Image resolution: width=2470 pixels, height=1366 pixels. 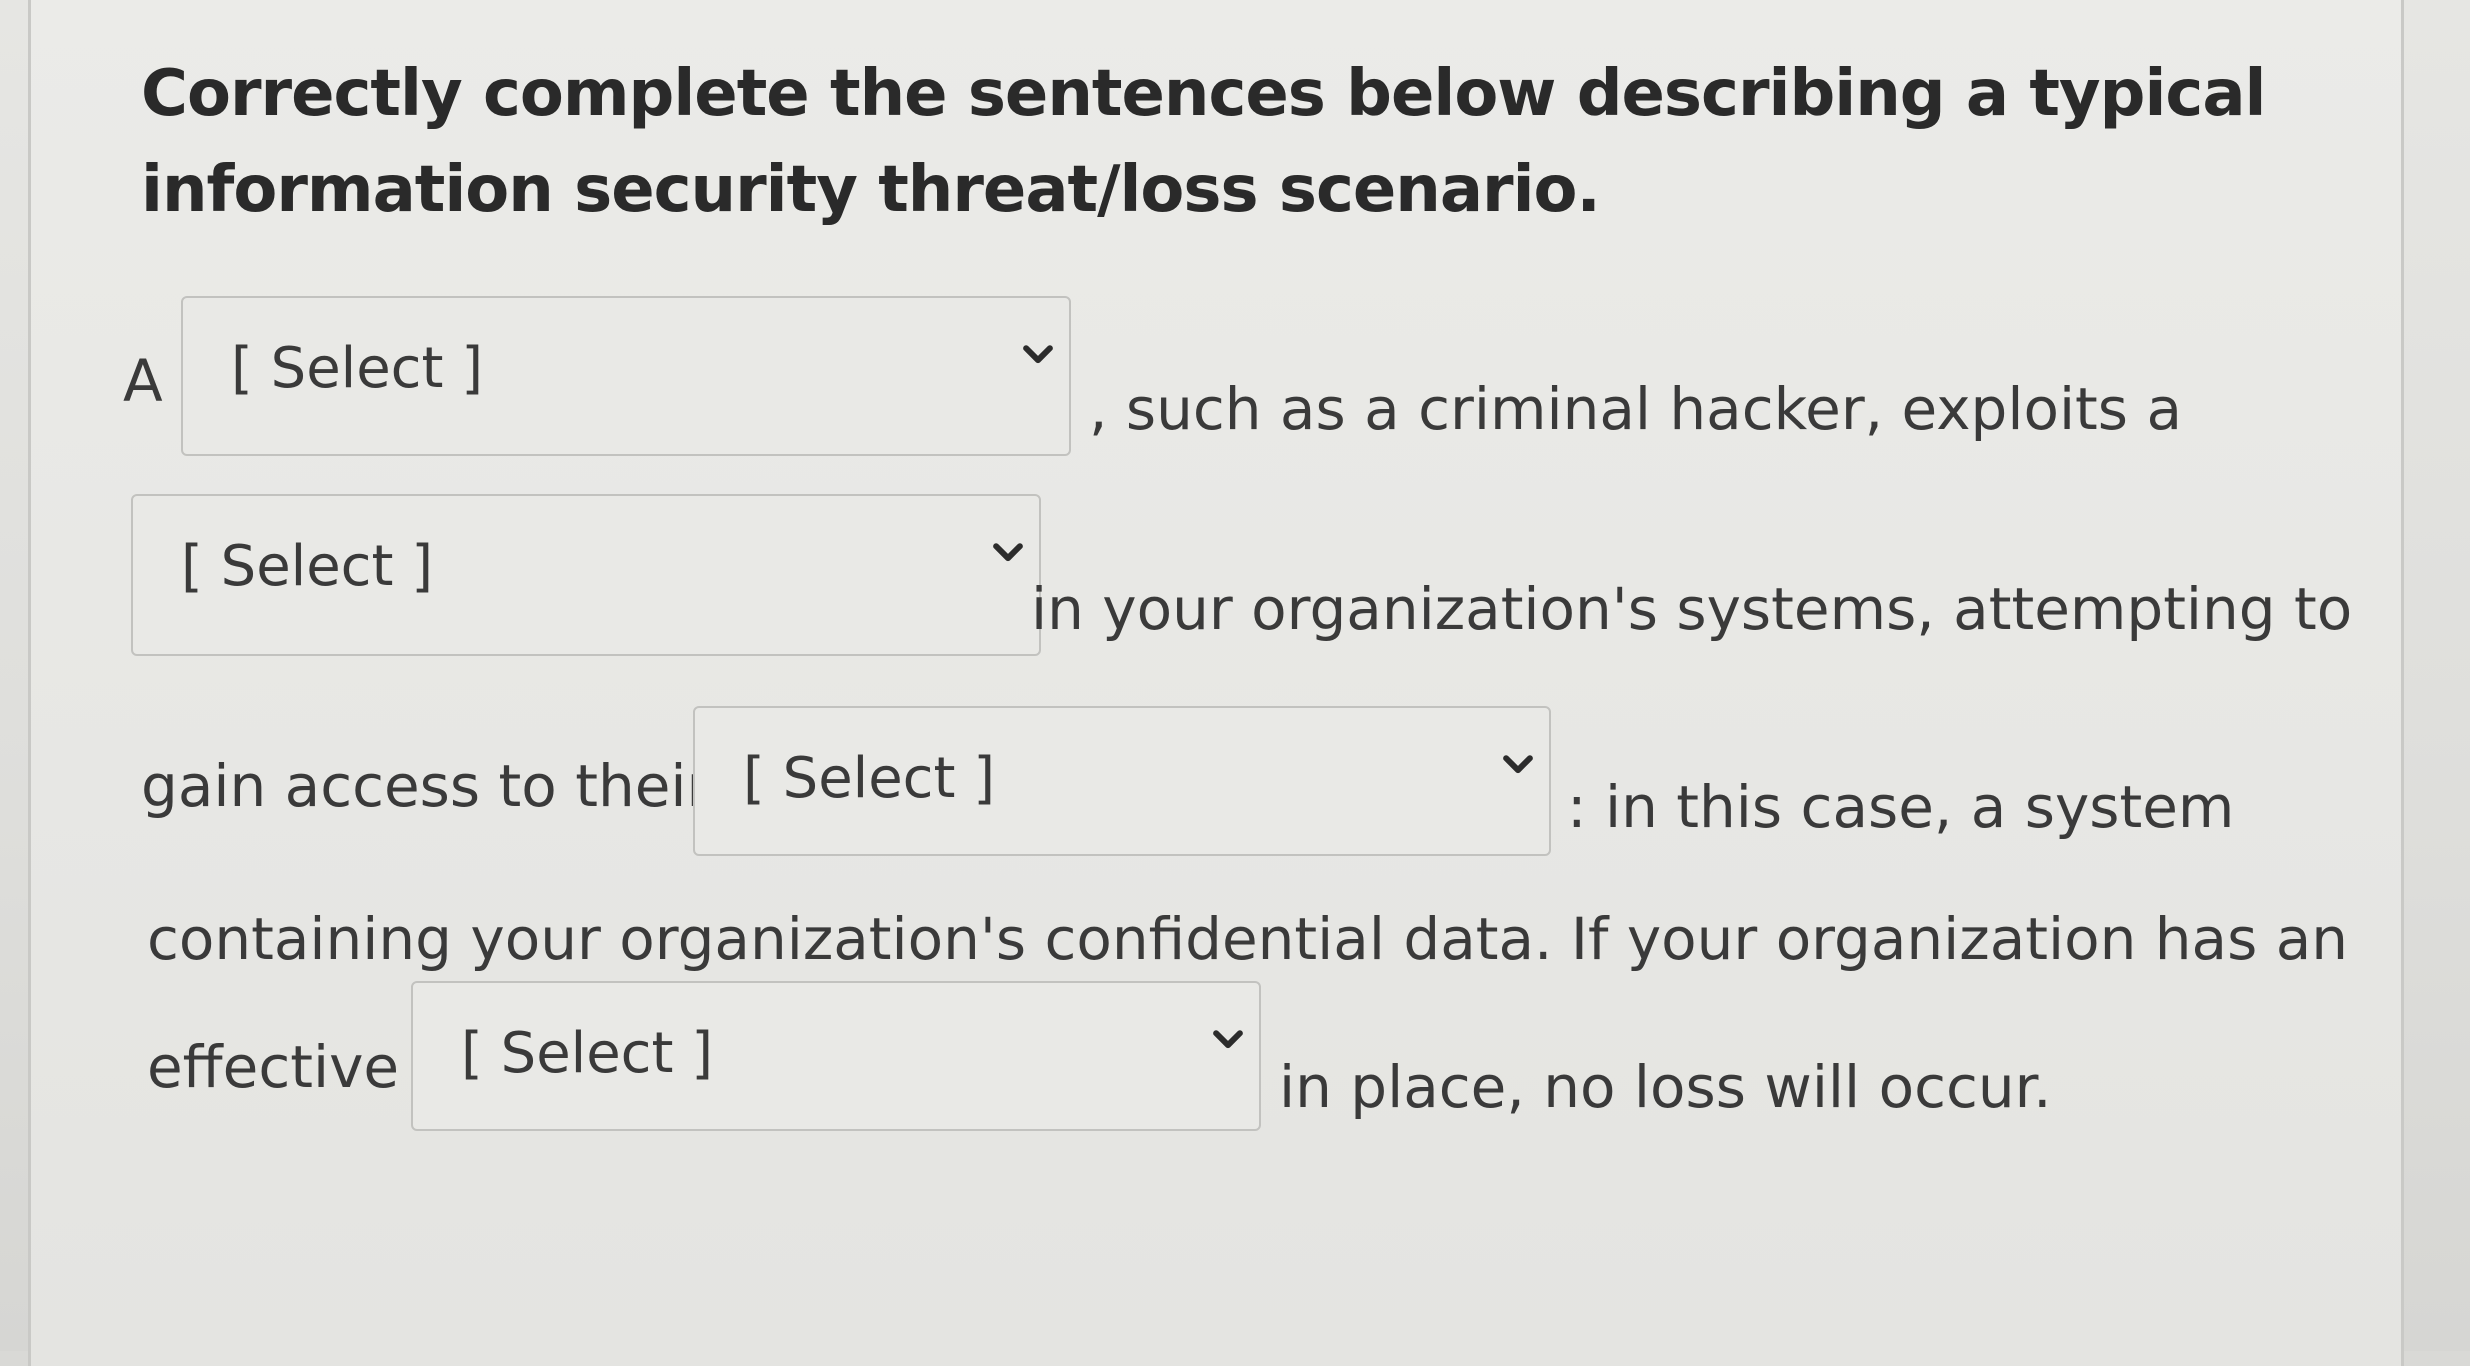 I want to click on safeguard-dropdown: [ Select ], so click(x=836, y=1056).